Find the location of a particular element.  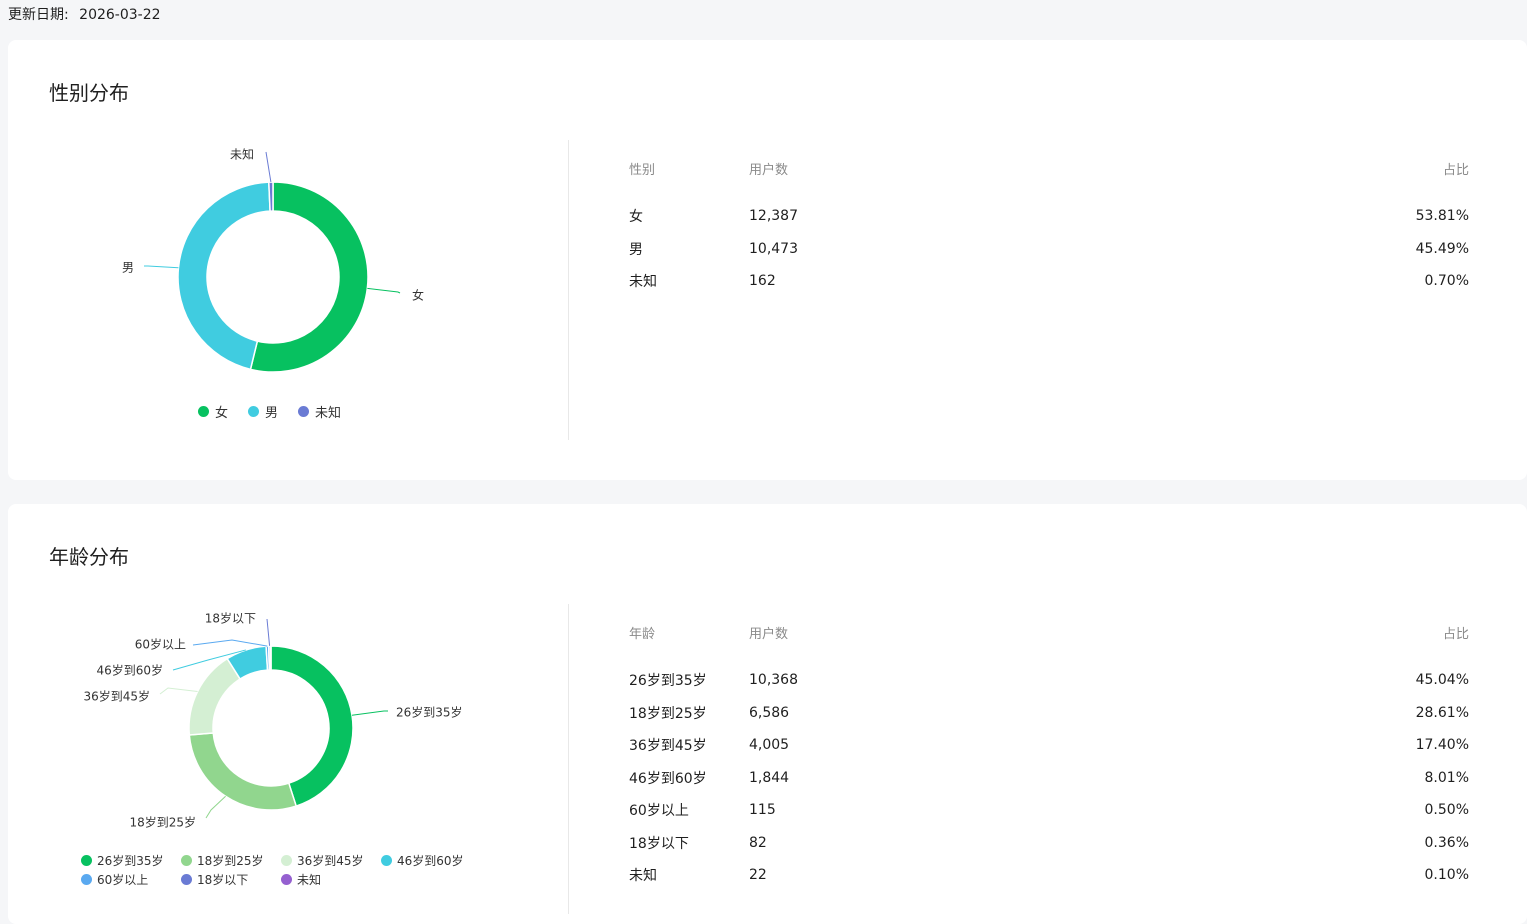

age-legend-label: 26岁到35岁 is located at coordinates (130, 860).